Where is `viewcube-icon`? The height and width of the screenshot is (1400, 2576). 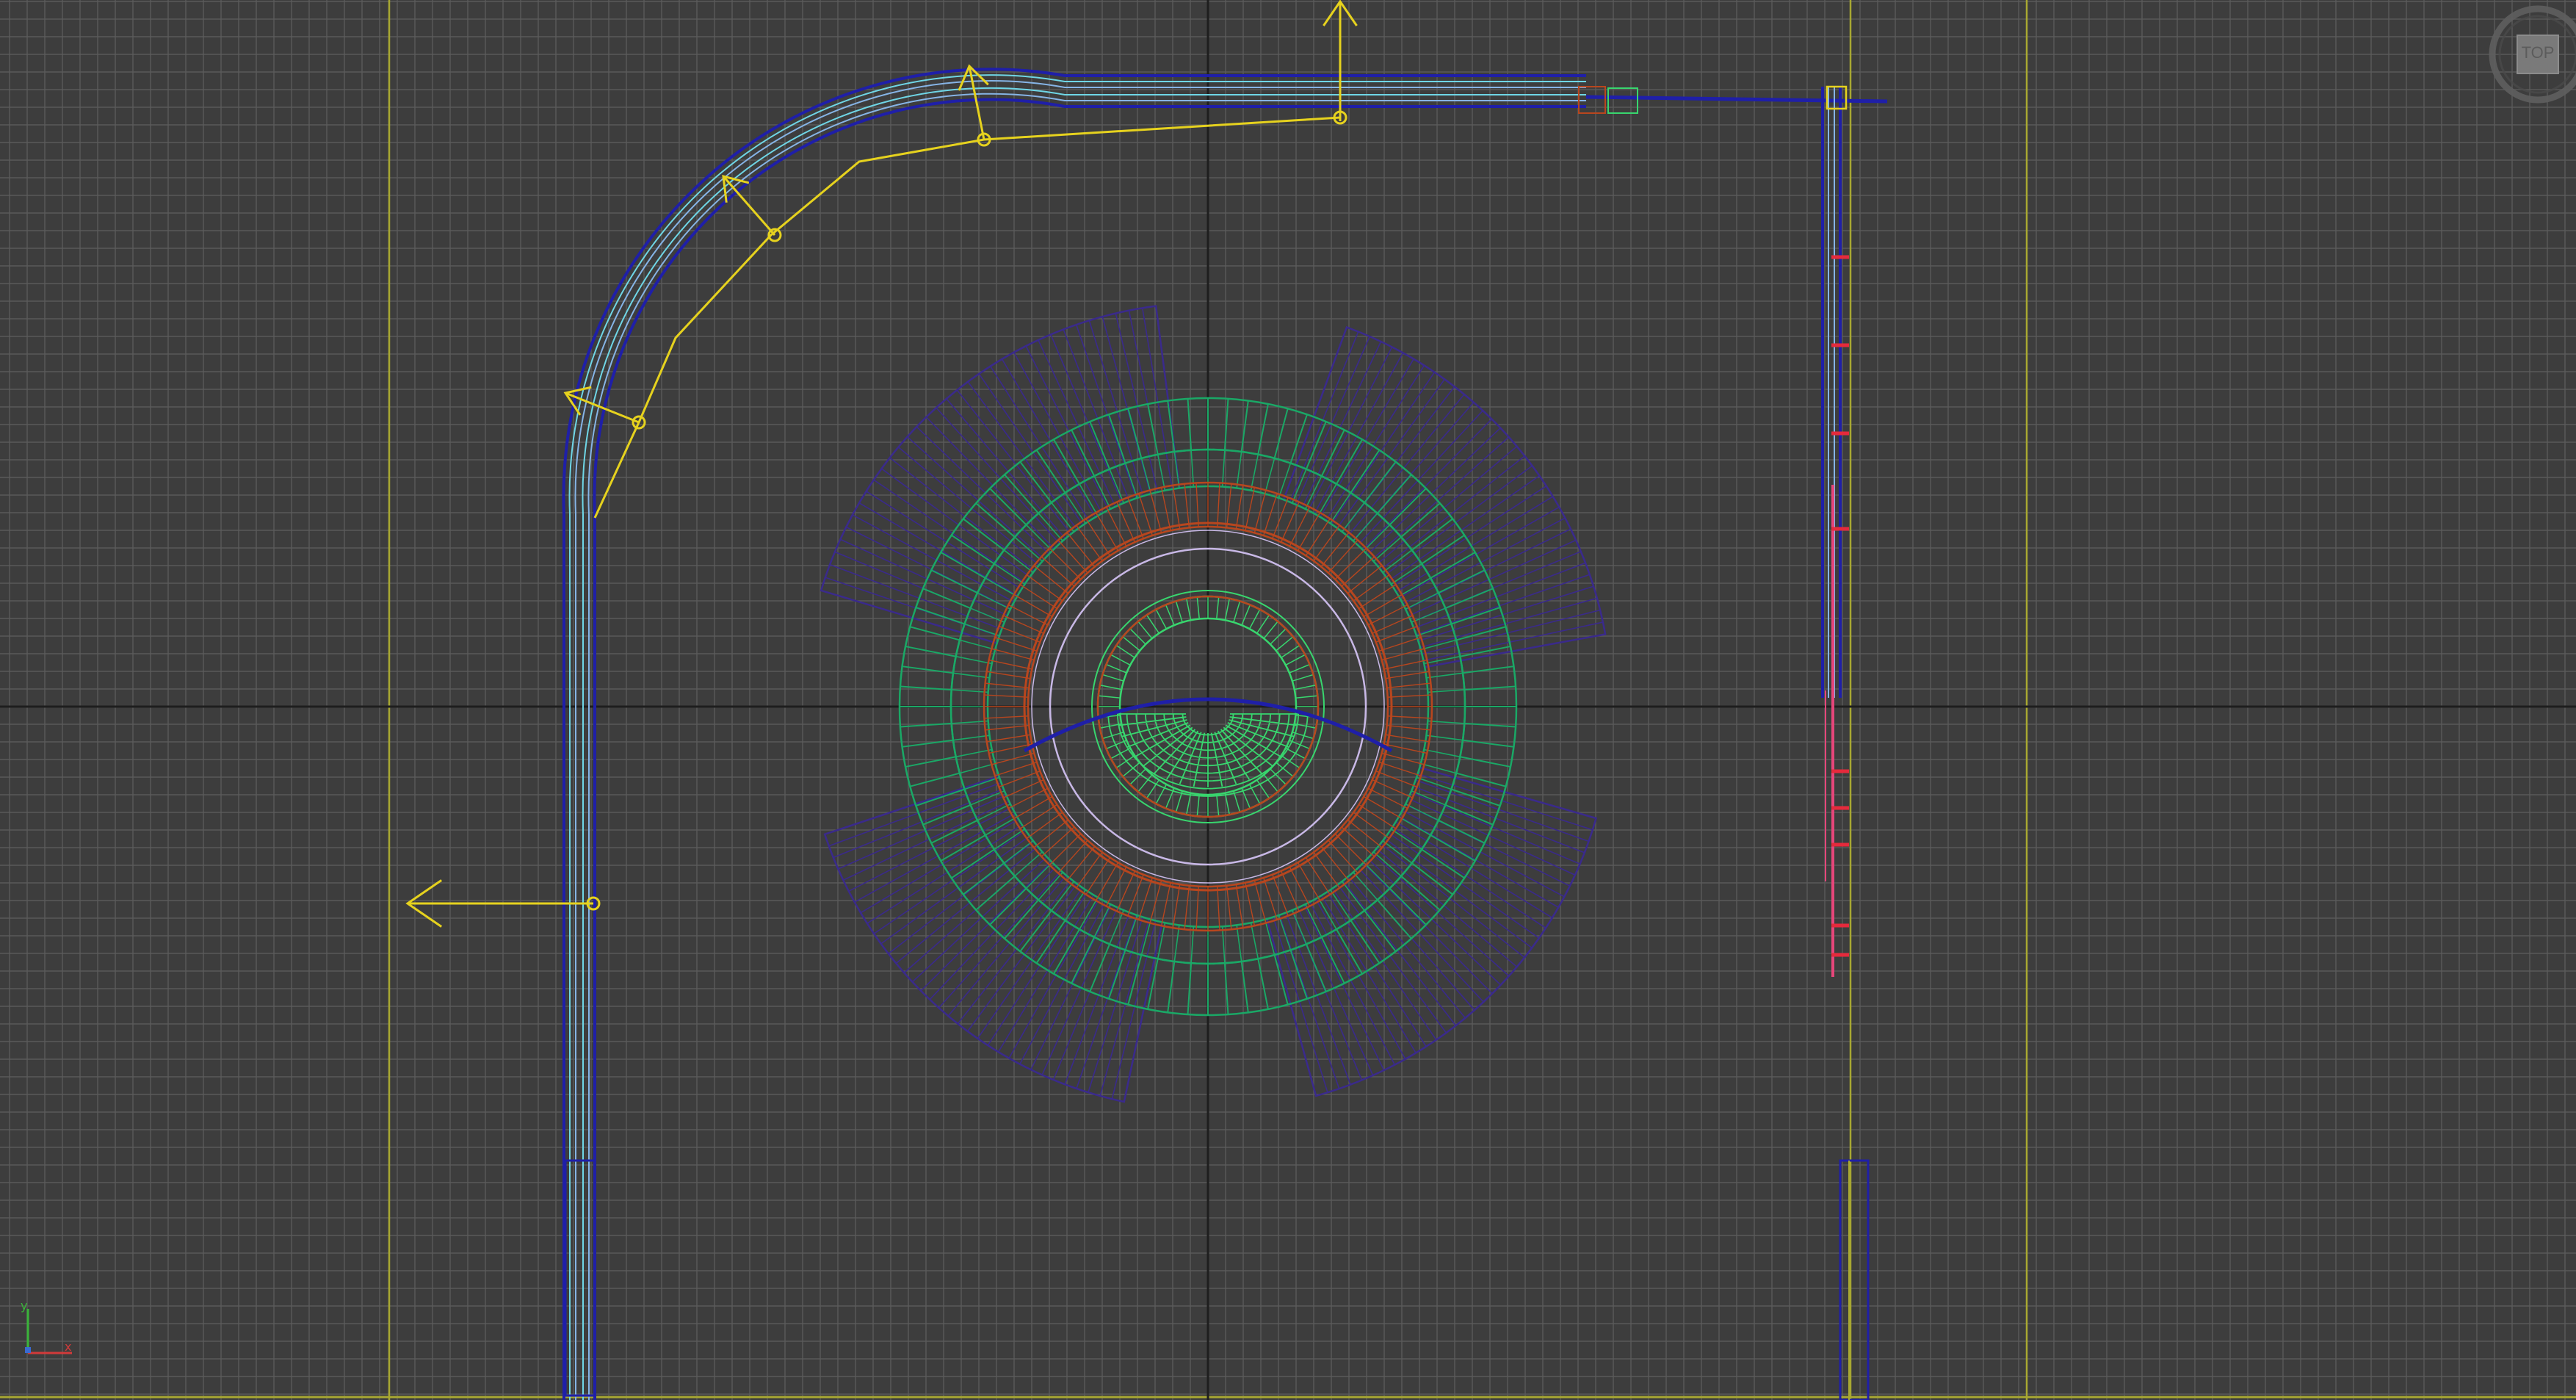 viewcube-icon is located at coordinates (2531, 55).